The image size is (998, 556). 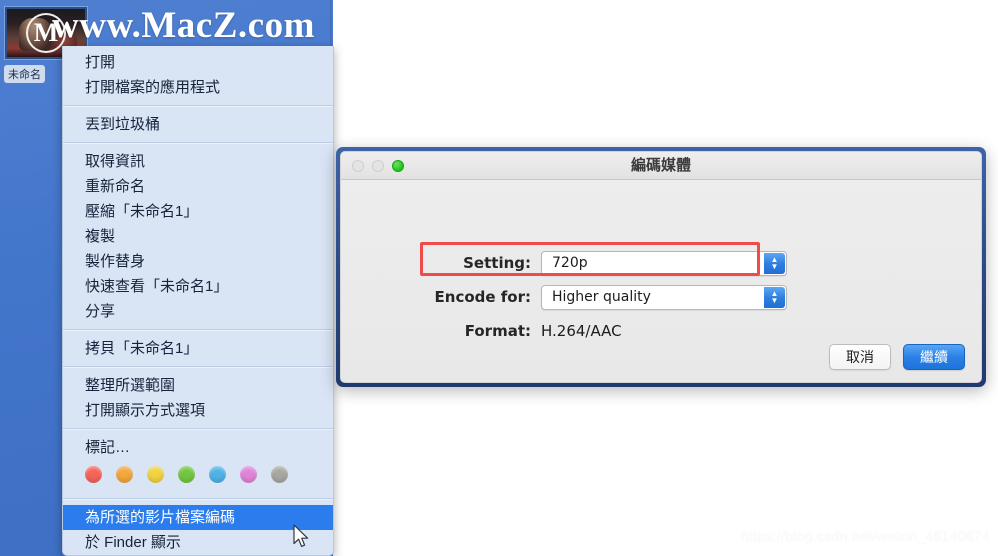 I want to click on tag-green-dot, so click(x=186, y=474).